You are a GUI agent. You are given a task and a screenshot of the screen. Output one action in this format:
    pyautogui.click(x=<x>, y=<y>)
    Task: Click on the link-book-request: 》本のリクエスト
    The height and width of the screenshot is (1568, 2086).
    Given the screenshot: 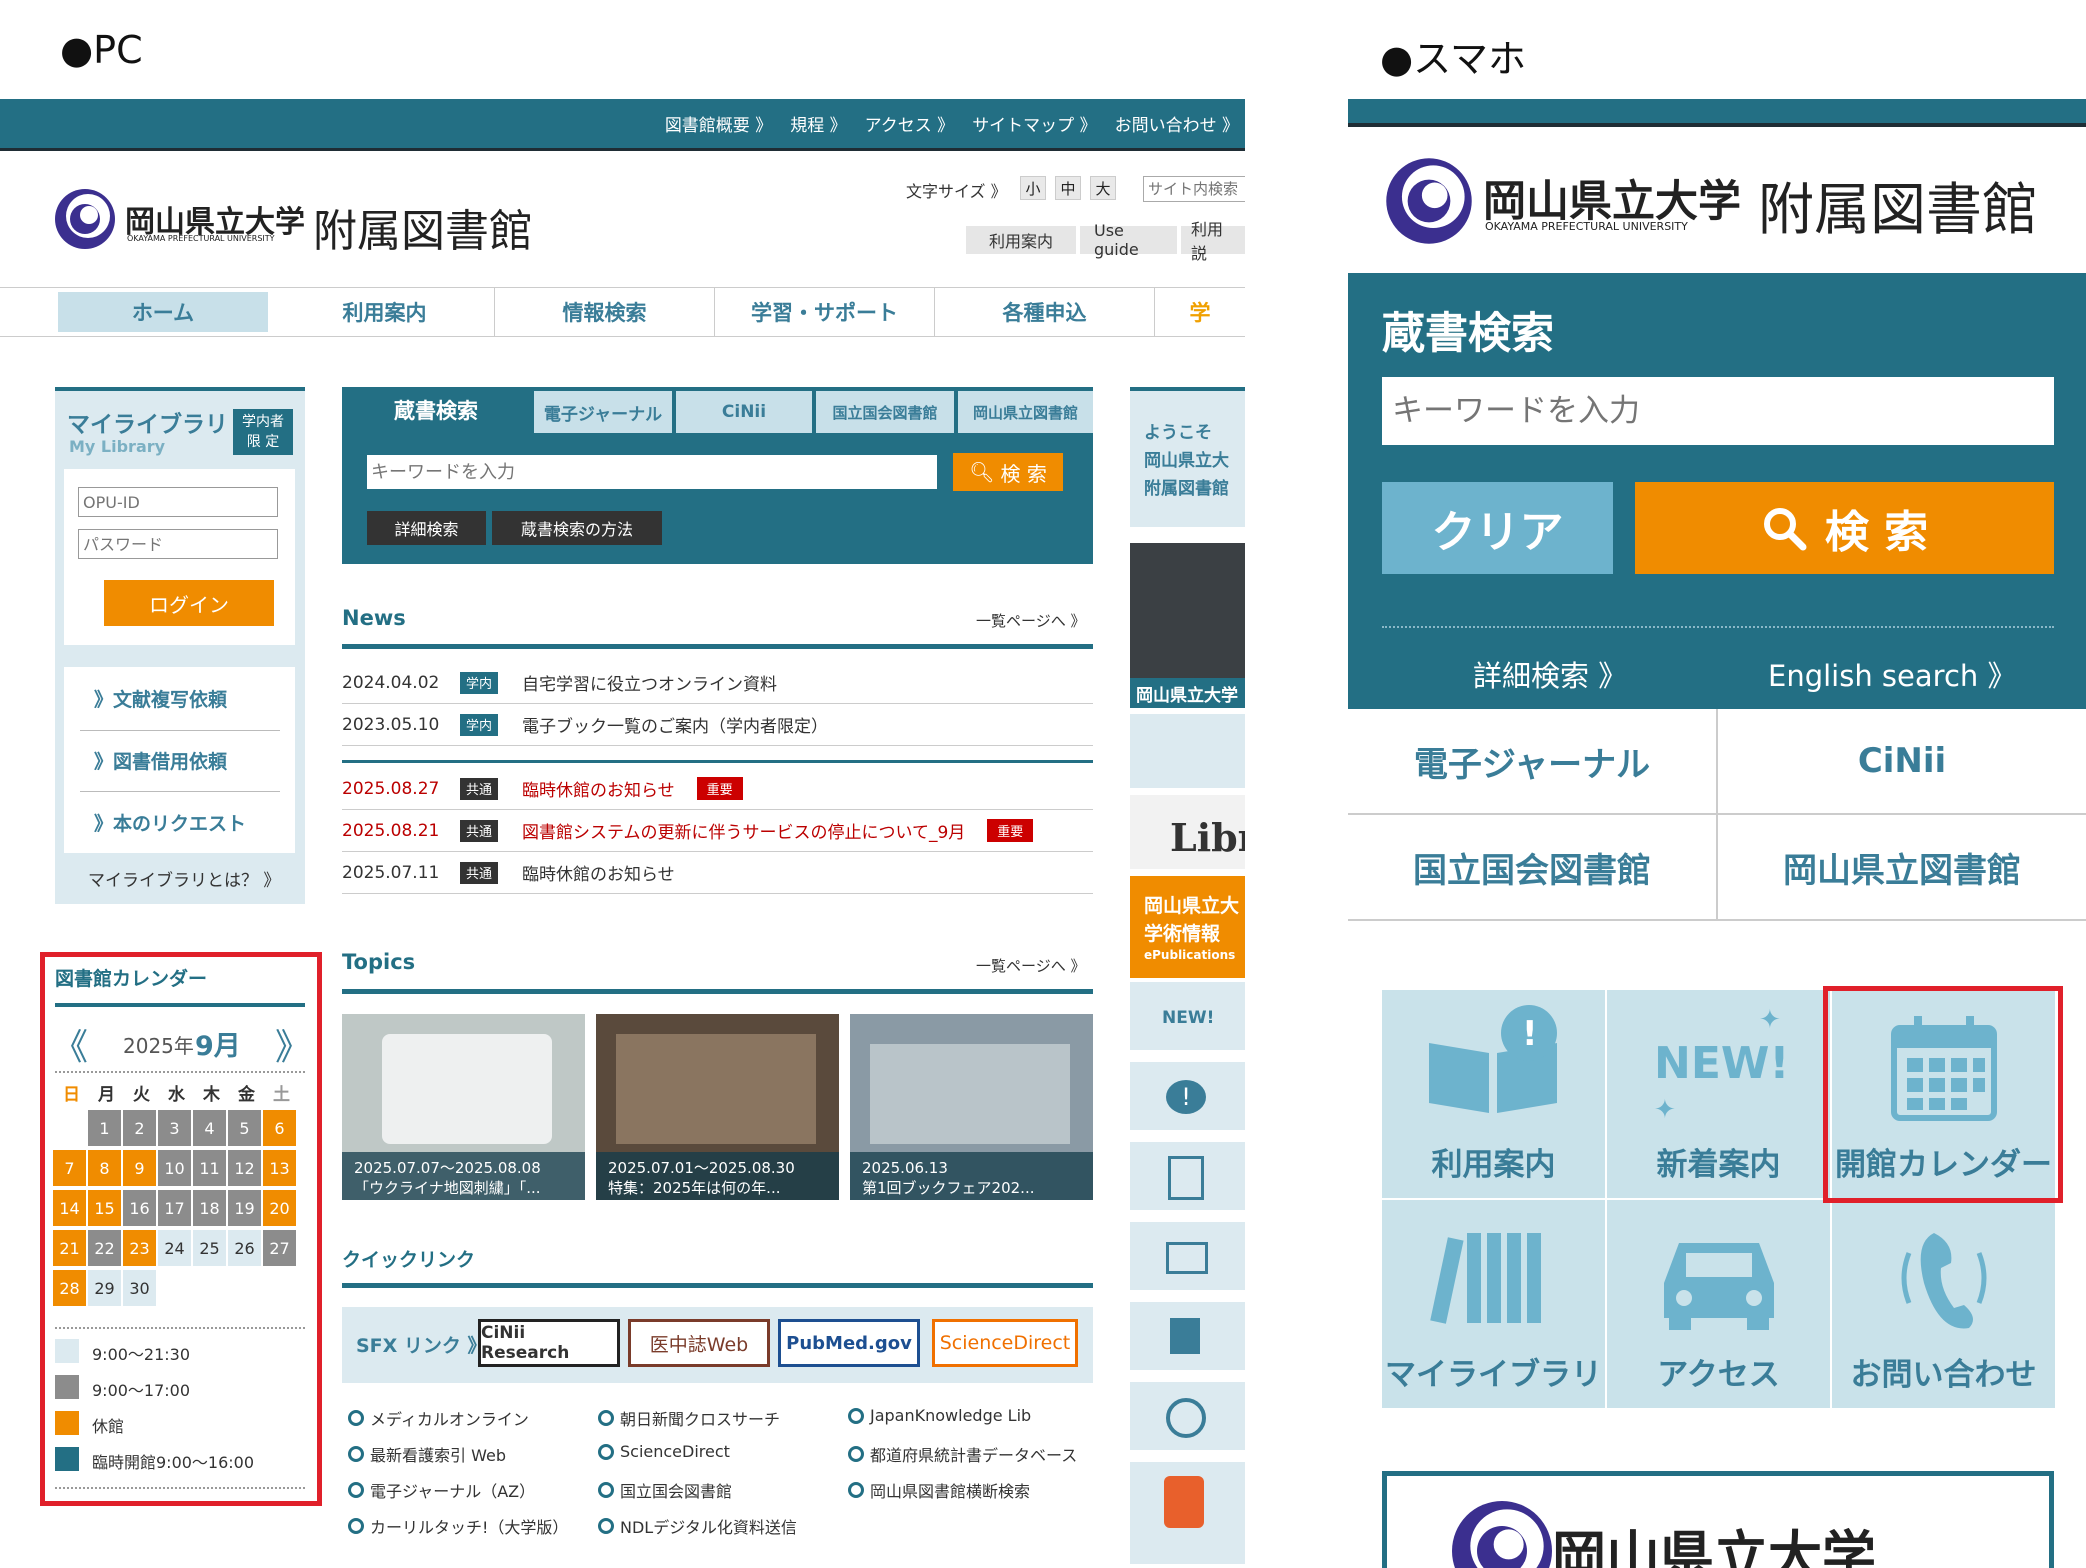 What is the action you would take?
    pyautogui.click(x=170, y=822)
    